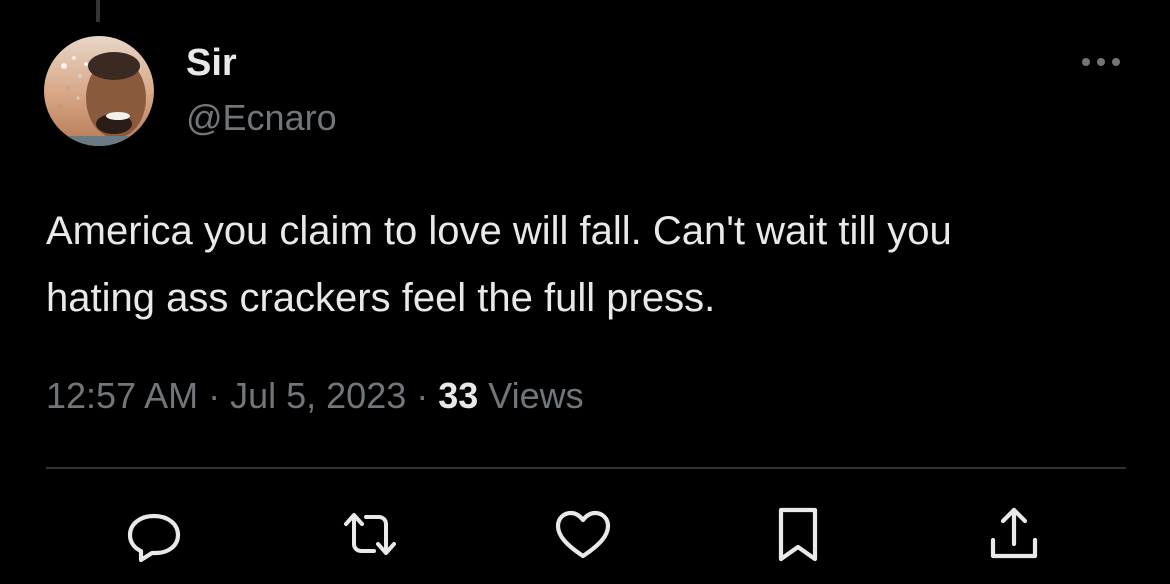  I want to click on share-button, so click(1014, 534).